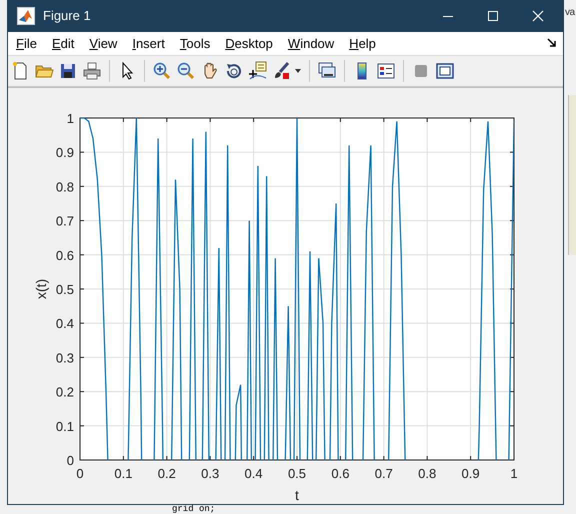  What do you see at coordinates (26, 15) in the screenshot?
I see `peak-logo-icon` at bounding box center [26, 15].